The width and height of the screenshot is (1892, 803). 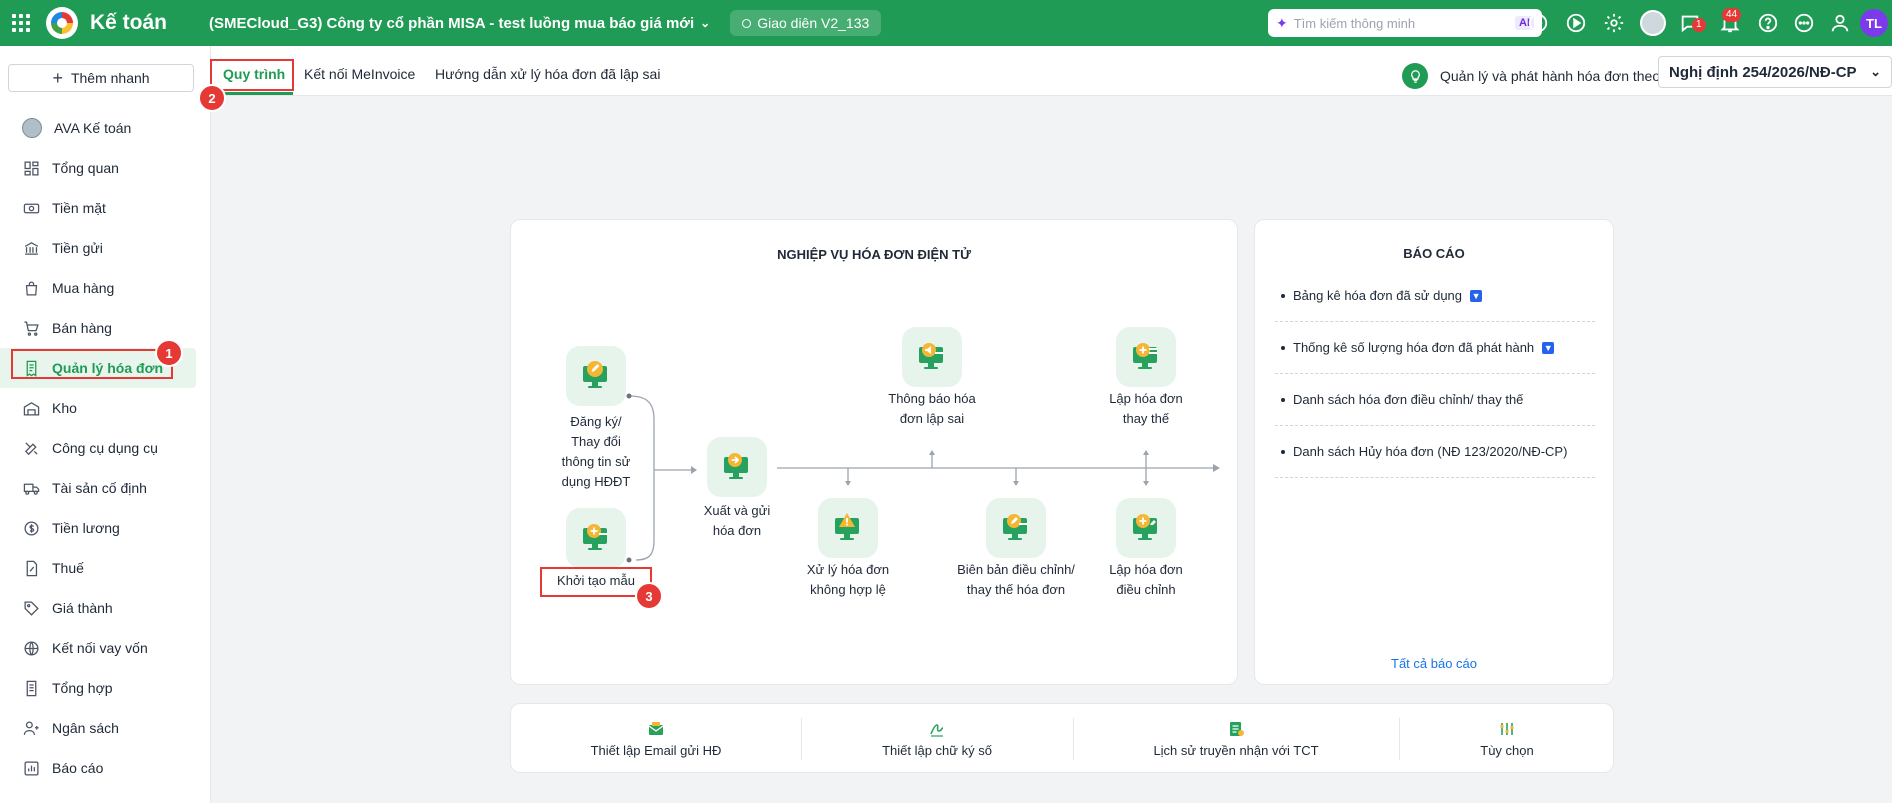 What do you see at coordinates (105, 408) in the screenshot?
I see `sidebar-item-warehouse: Kho` at bounding box center [105, 408].